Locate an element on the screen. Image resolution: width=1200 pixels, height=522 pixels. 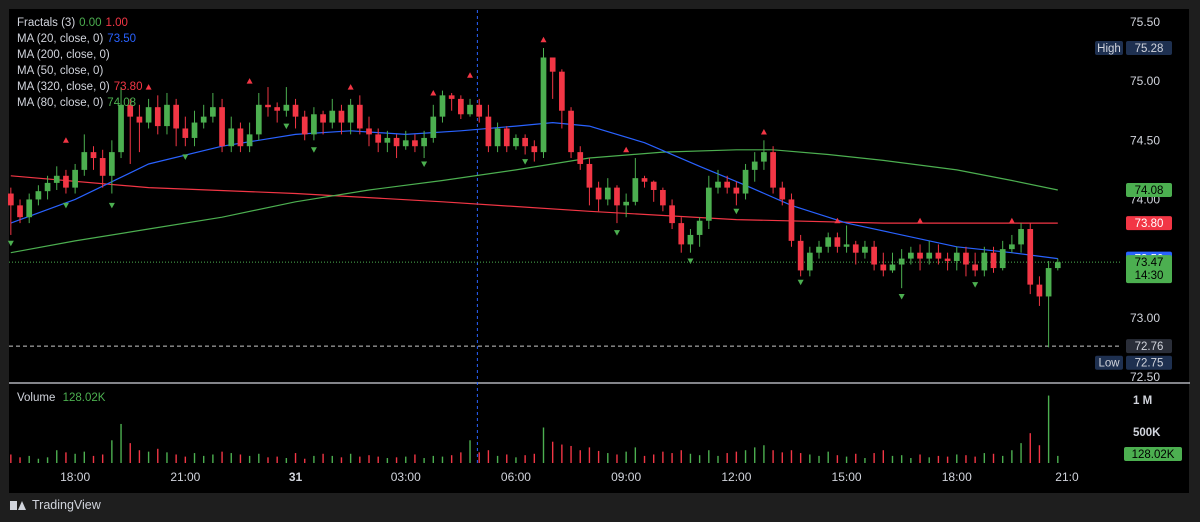
legend-ma20: MA (20, close, 0) 73.50 is located at coordinates (79, 39).